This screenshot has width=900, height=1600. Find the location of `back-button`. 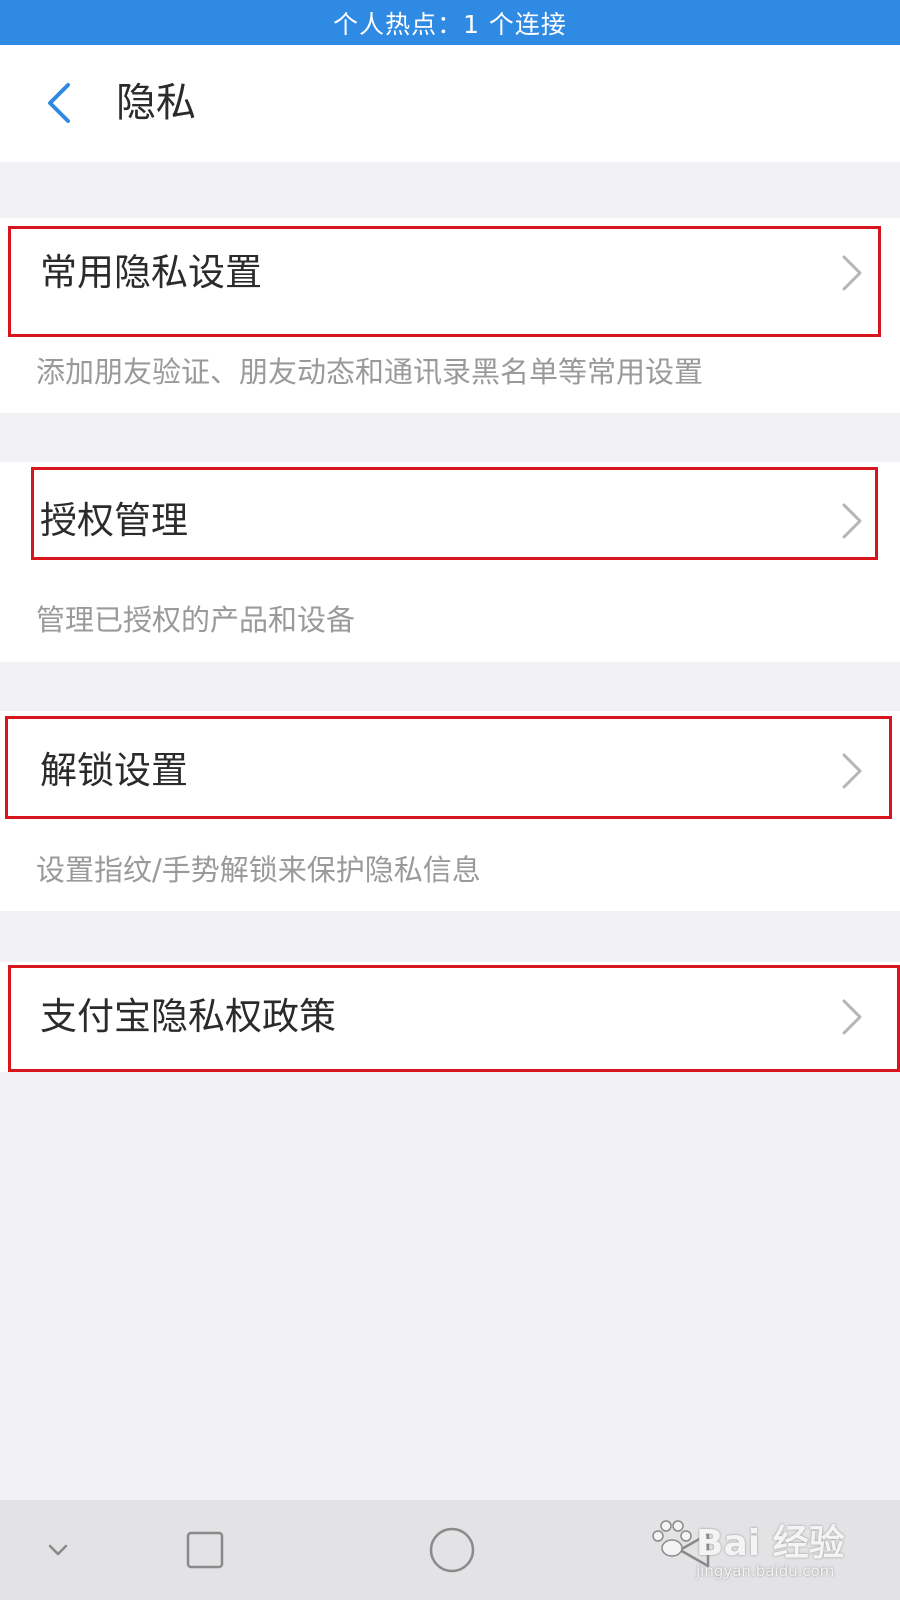

back-button is located at coordinates (59, 103).